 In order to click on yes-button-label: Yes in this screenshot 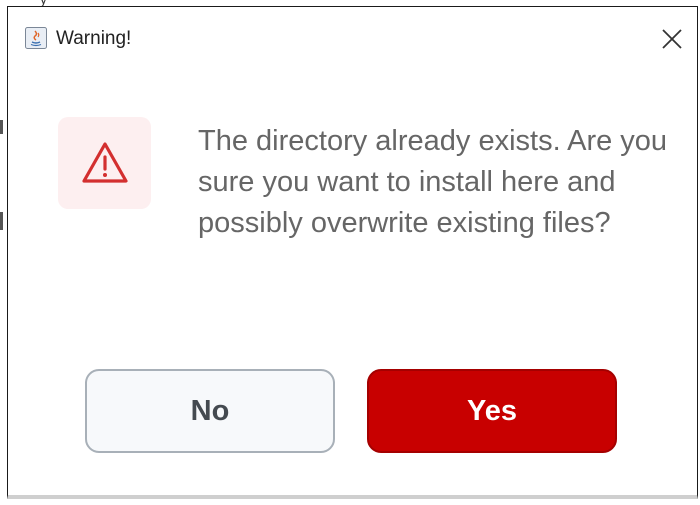, I will do `click(492, 410)`.